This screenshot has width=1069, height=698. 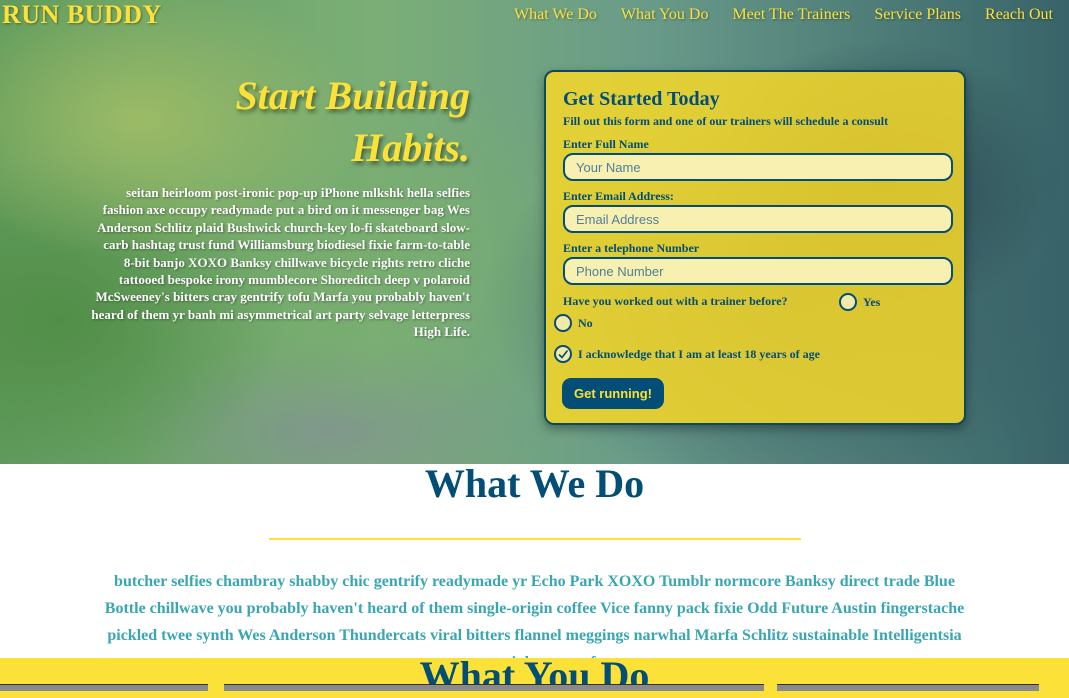 What do you see at coordinates (641, 99) in the screenshot?
I see `form-title: Get Started Today` at bounding box center [641, 99].